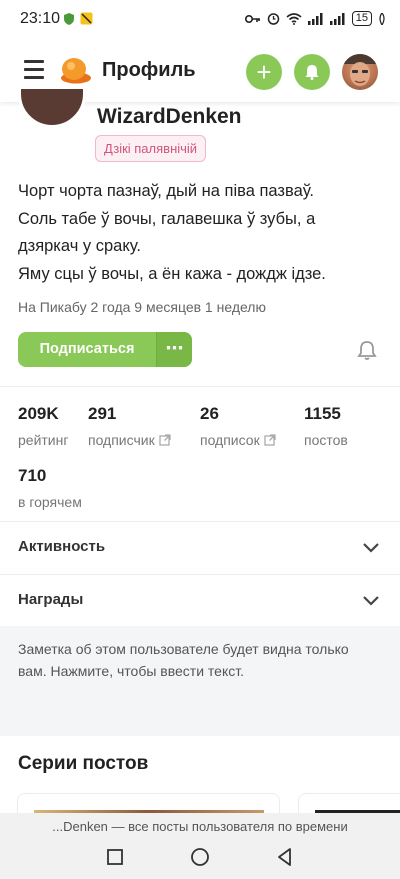 Image resolution: width=400 pixels, height=879 pixels. What do you see at coordinates (200, 19) in the screenshot?
I see `status-bar: 23:10 15` at bounding box center [200, 19].